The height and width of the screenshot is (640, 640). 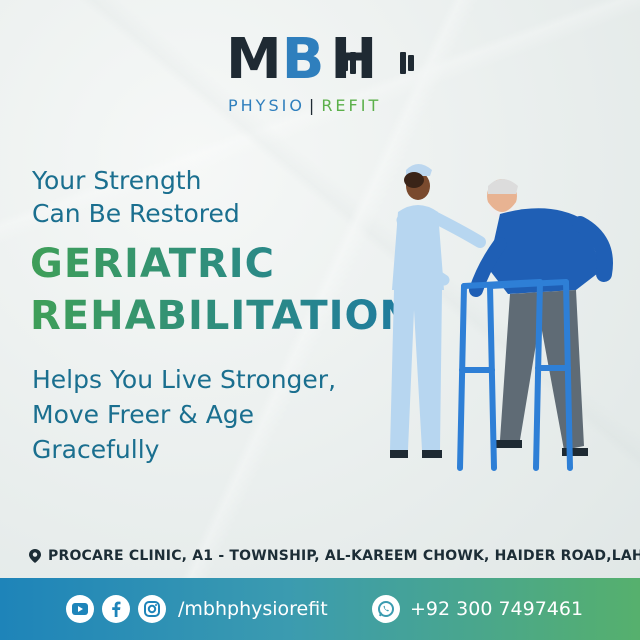 What do you see at coordinates (266, 105) in the screenshot?
I see `logo-subtitle-physio: PHYSIO` at bounding box center [266, 105].